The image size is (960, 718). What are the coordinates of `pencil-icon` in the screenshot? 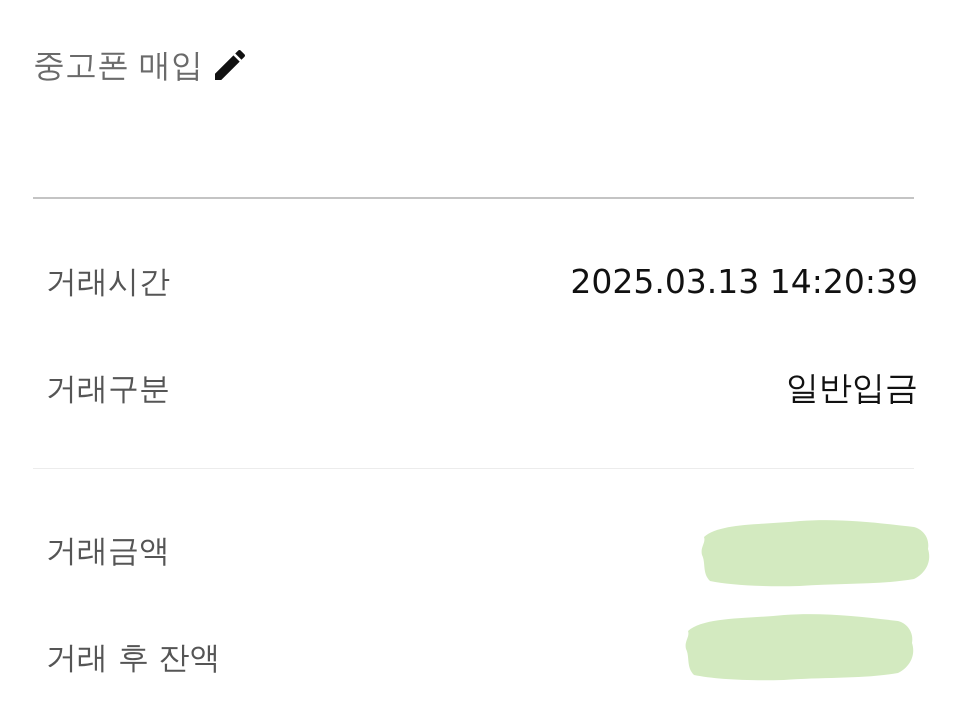 It's located at (230, 65).